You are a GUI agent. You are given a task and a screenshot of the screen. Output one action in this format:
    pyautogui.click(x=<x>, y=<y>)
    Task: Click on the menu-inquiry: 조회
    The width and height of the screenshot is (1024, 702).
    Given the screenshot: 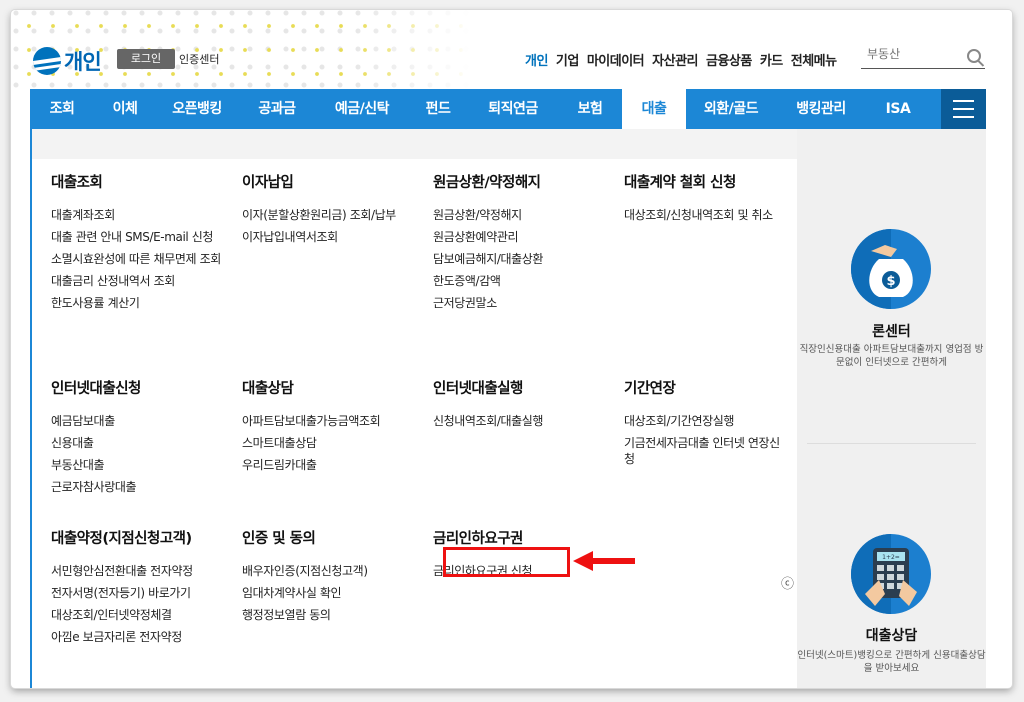 What is the action you would take?
    pyautogui.click(x=62, y=109)
    